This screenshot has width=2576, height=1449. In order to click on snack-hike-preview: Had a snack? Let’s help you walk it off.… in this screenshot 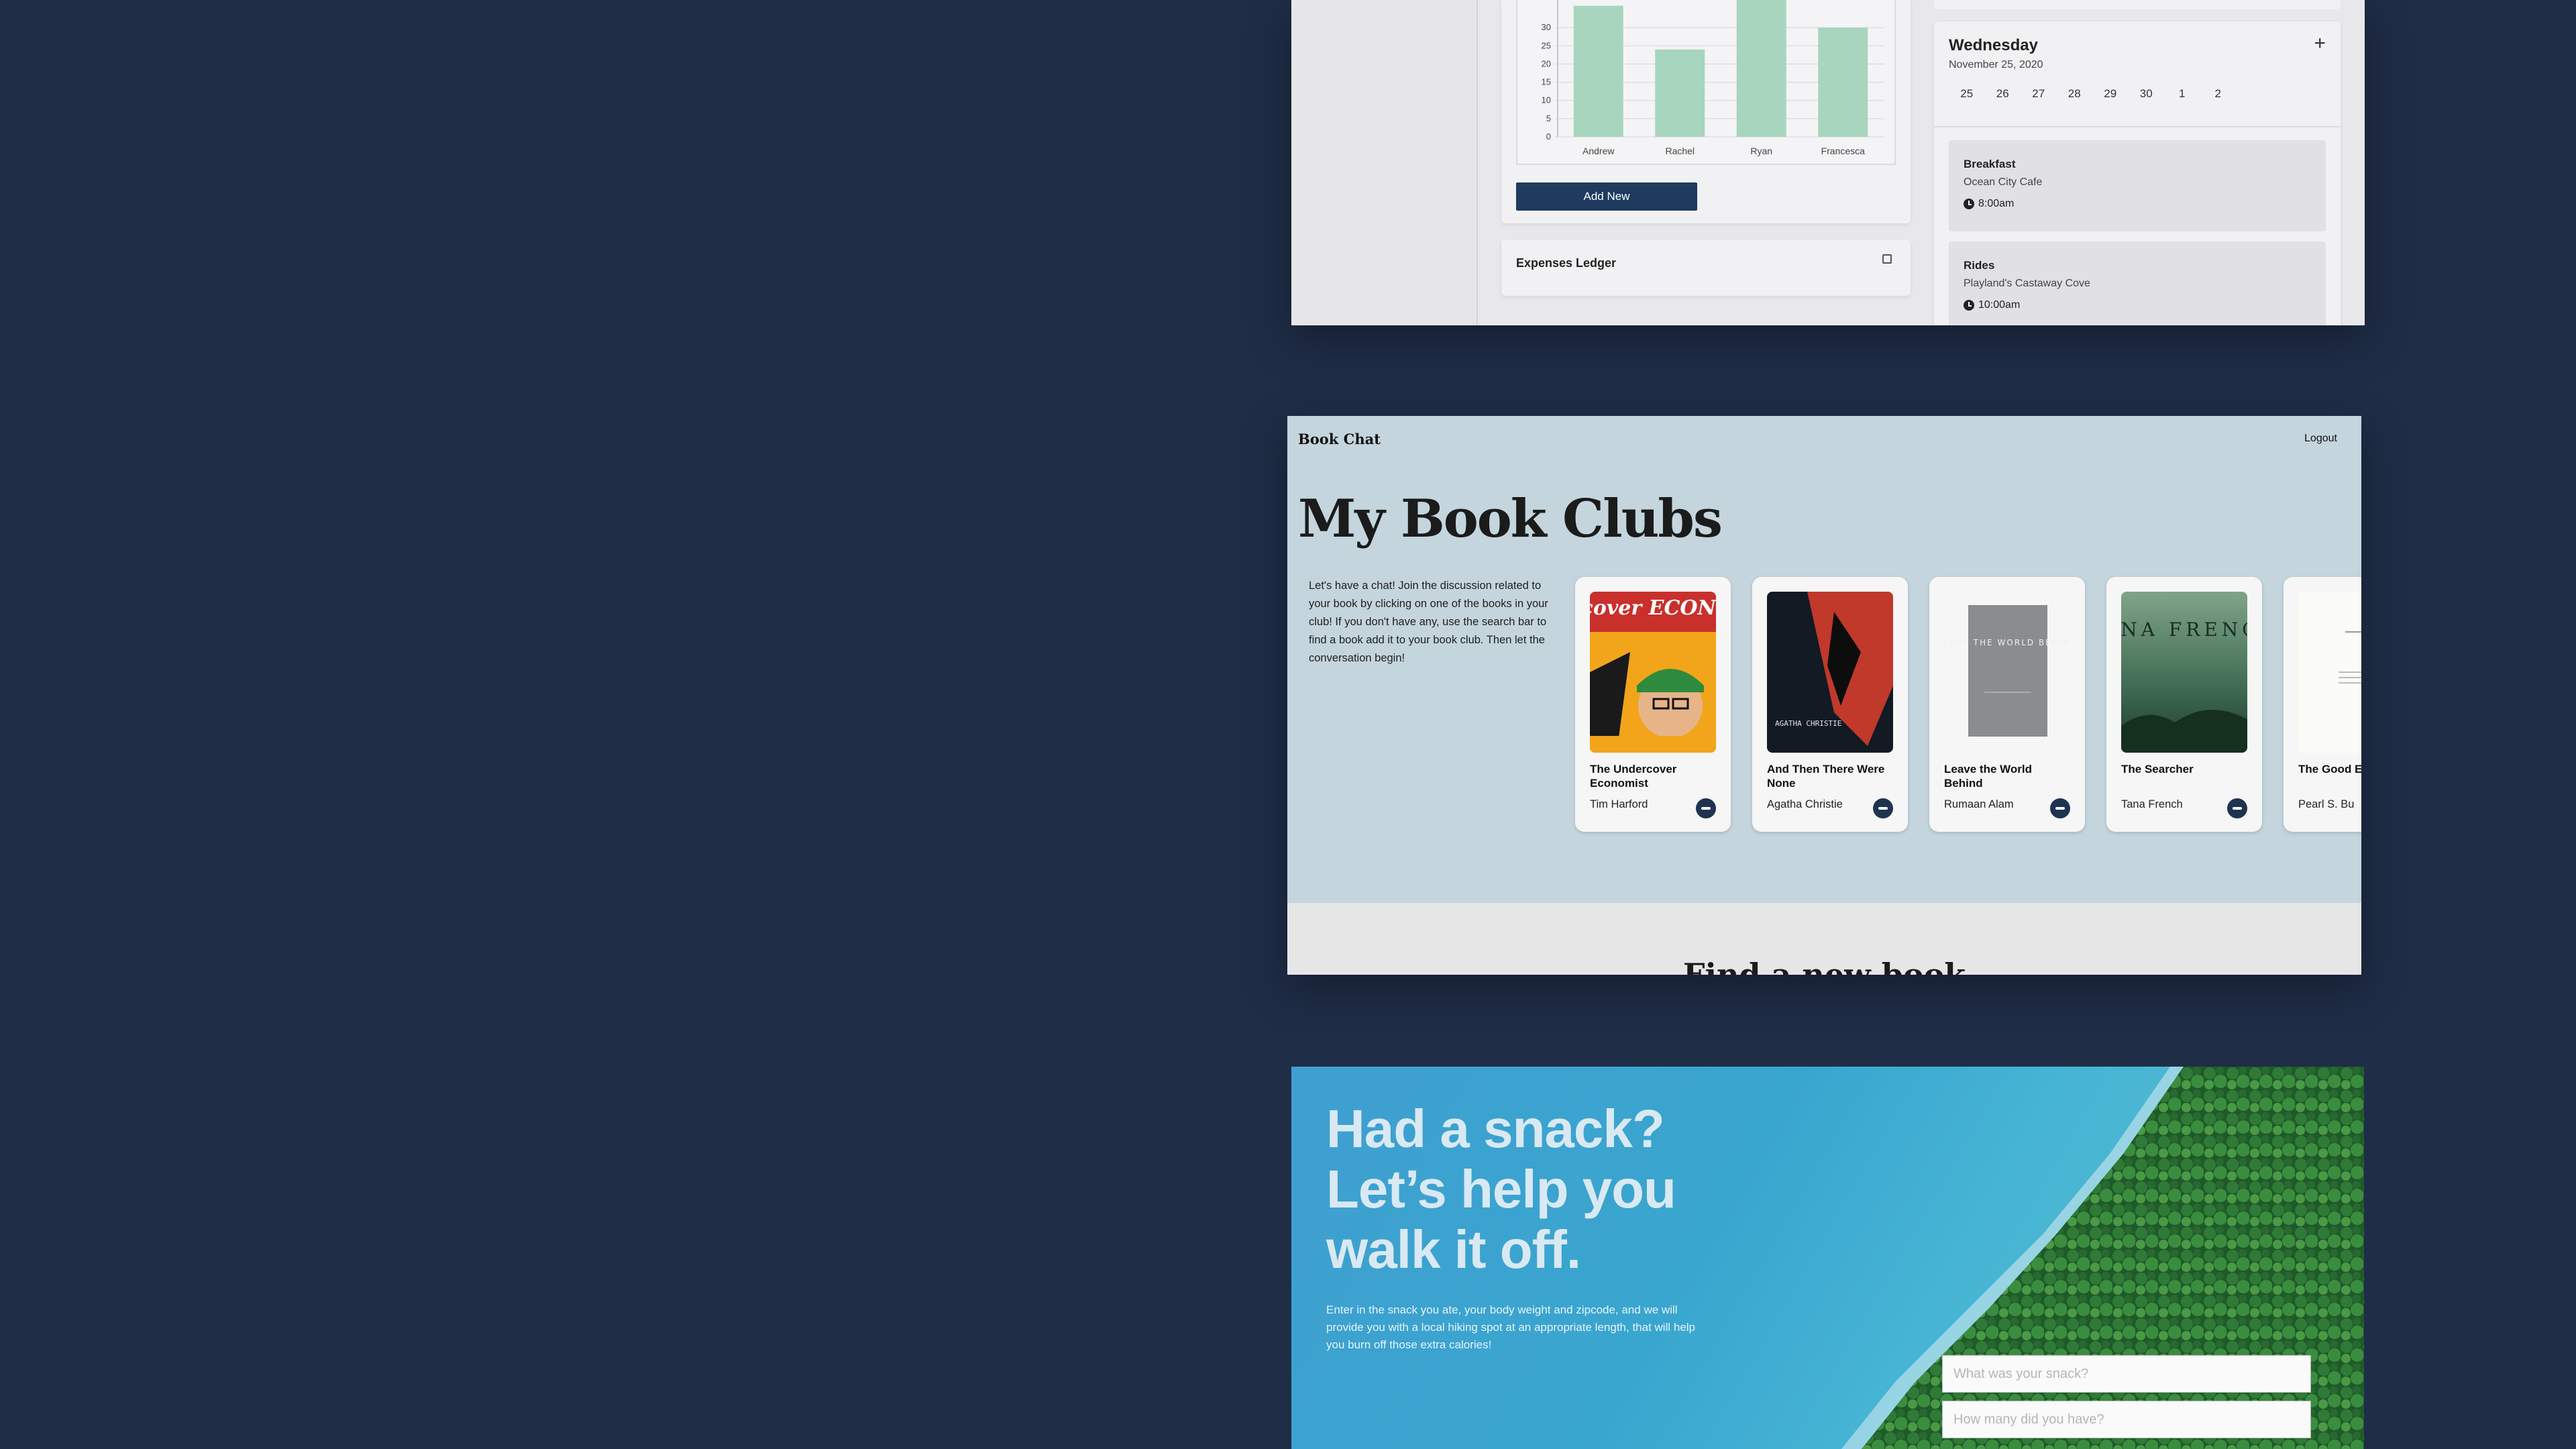, I will do `click(1827, 1258)`.